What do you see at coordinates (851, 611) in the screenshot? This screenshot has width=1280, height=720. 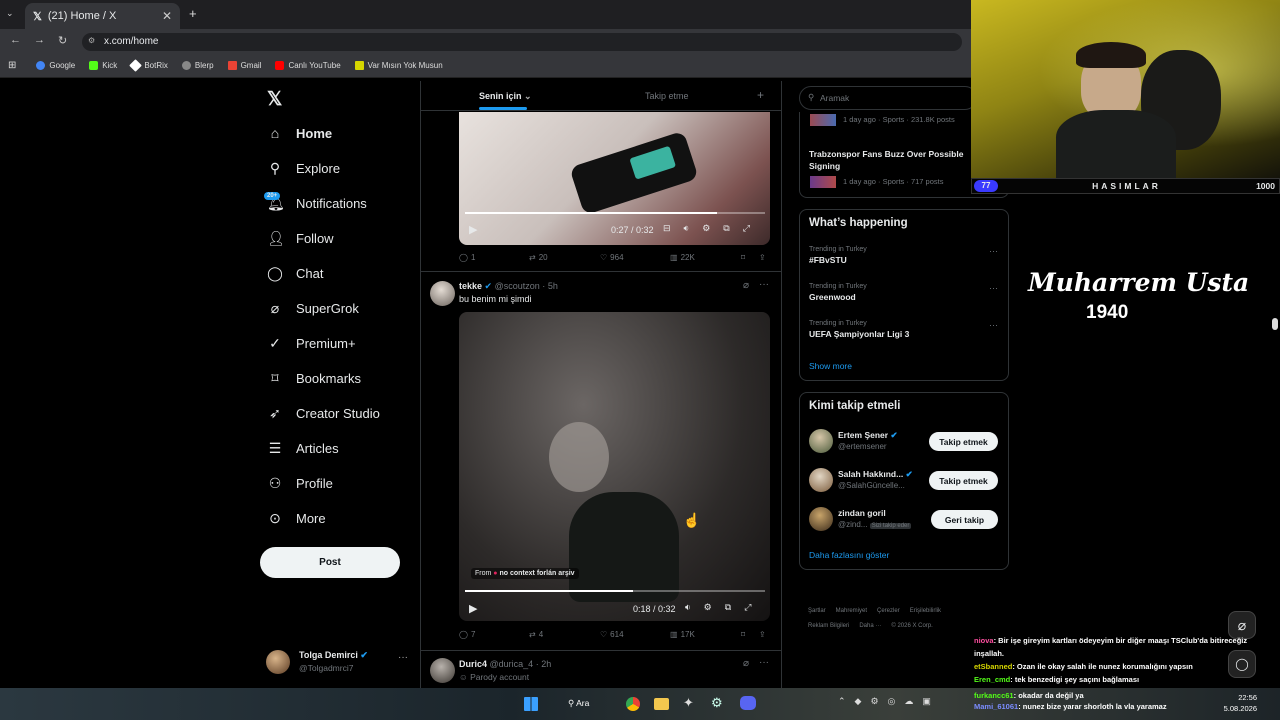 I see `footer-link: Mahremiyet` at bounding box center [851, 611].